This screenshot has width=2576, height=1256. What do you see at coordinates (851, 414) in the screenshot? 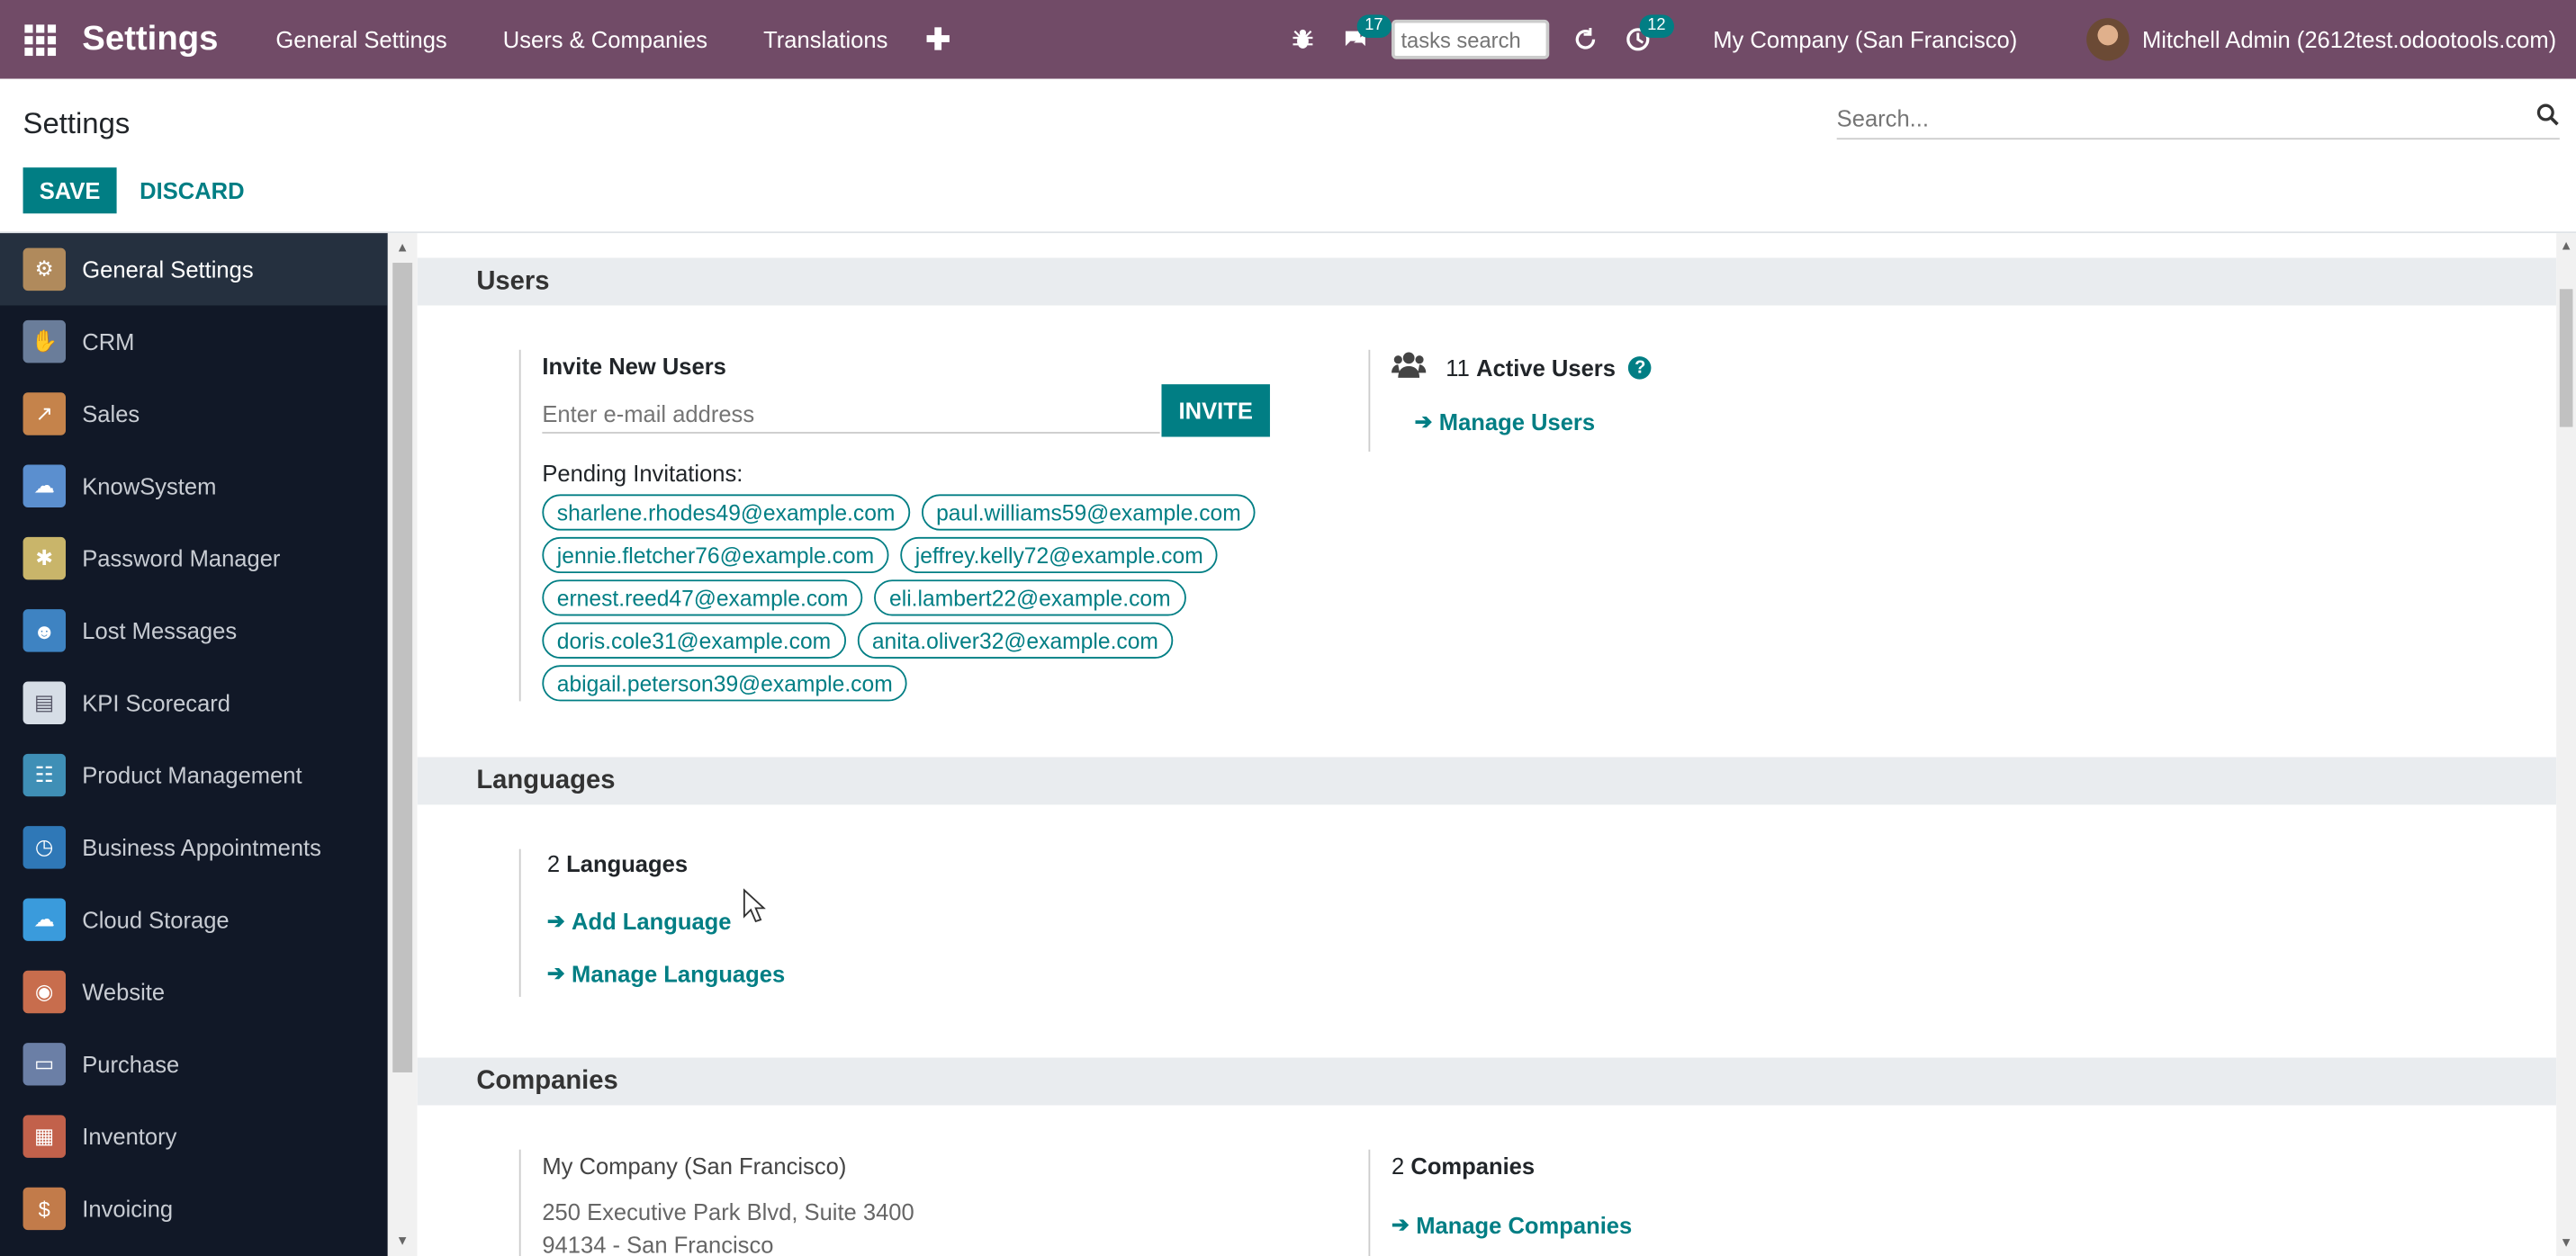
I see `email-field` at bounding box center [851, 414].